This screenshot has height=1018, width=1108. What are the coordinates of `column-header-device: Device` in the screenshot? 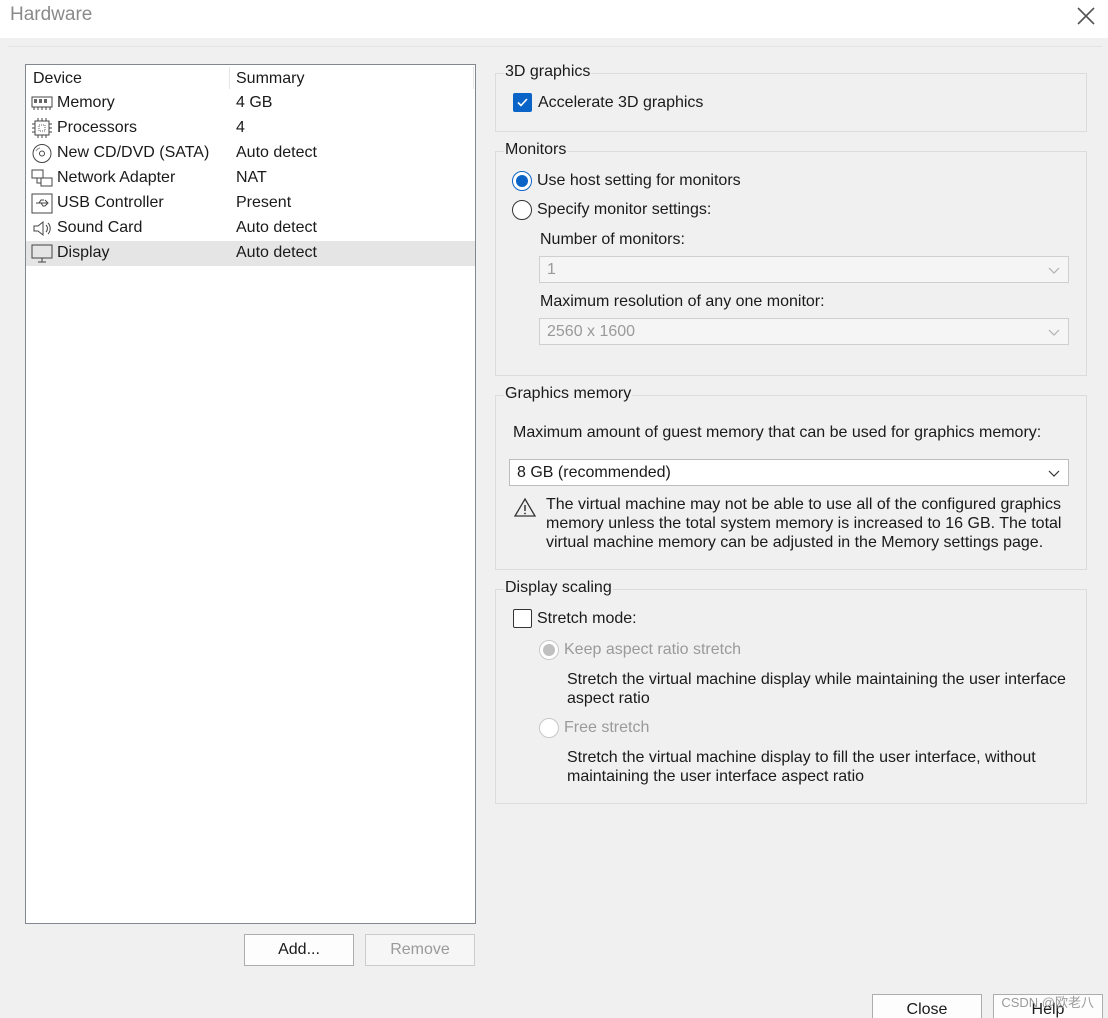 It's located at (57, 79).